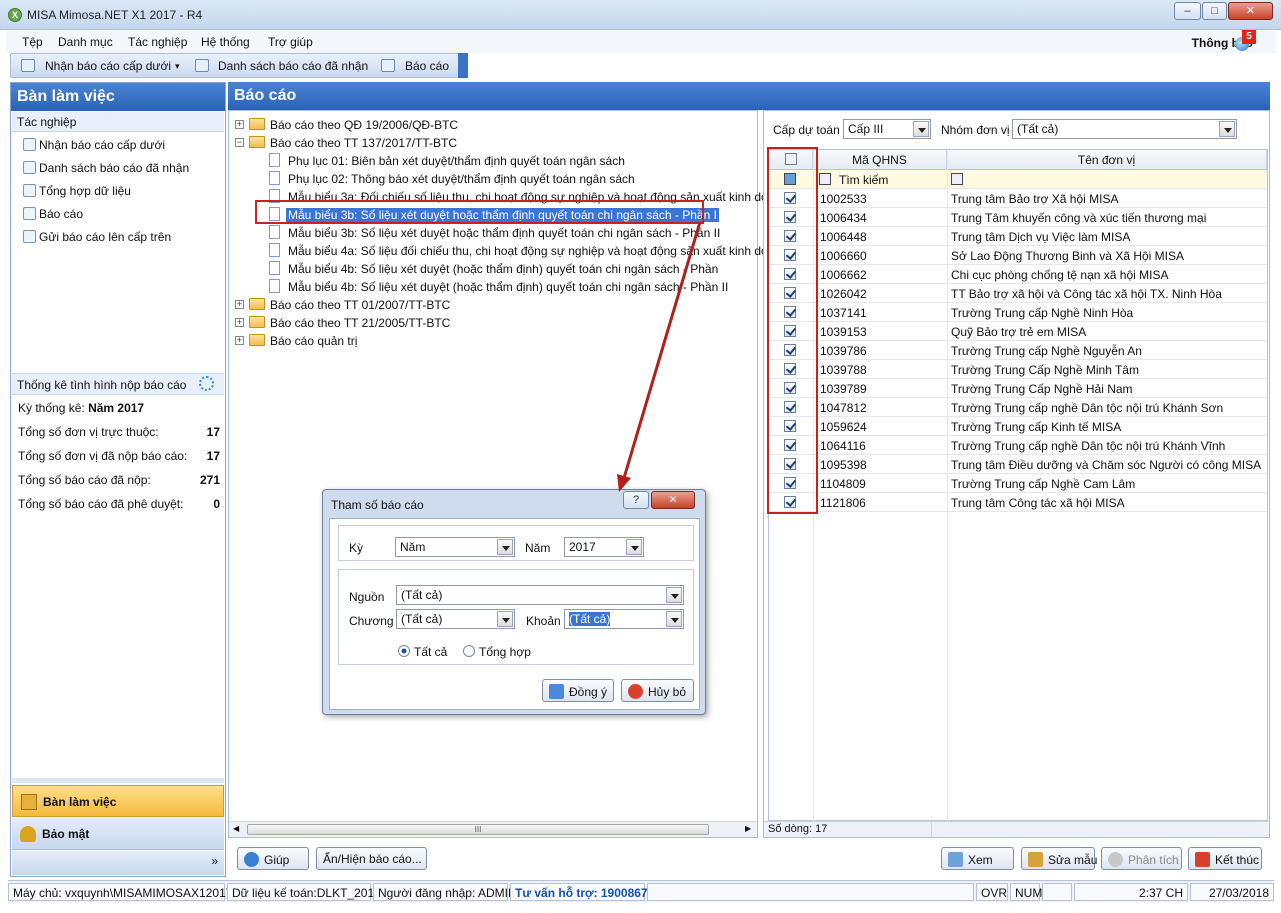 The height and width of the screenshot is (913, 1281). I want to click on scroll-left-icon: ◀, so click(236, 828).